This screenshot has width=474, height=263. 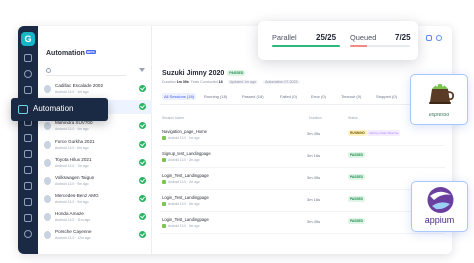 I want to click on automation-icon, so click(x=23, y=109).